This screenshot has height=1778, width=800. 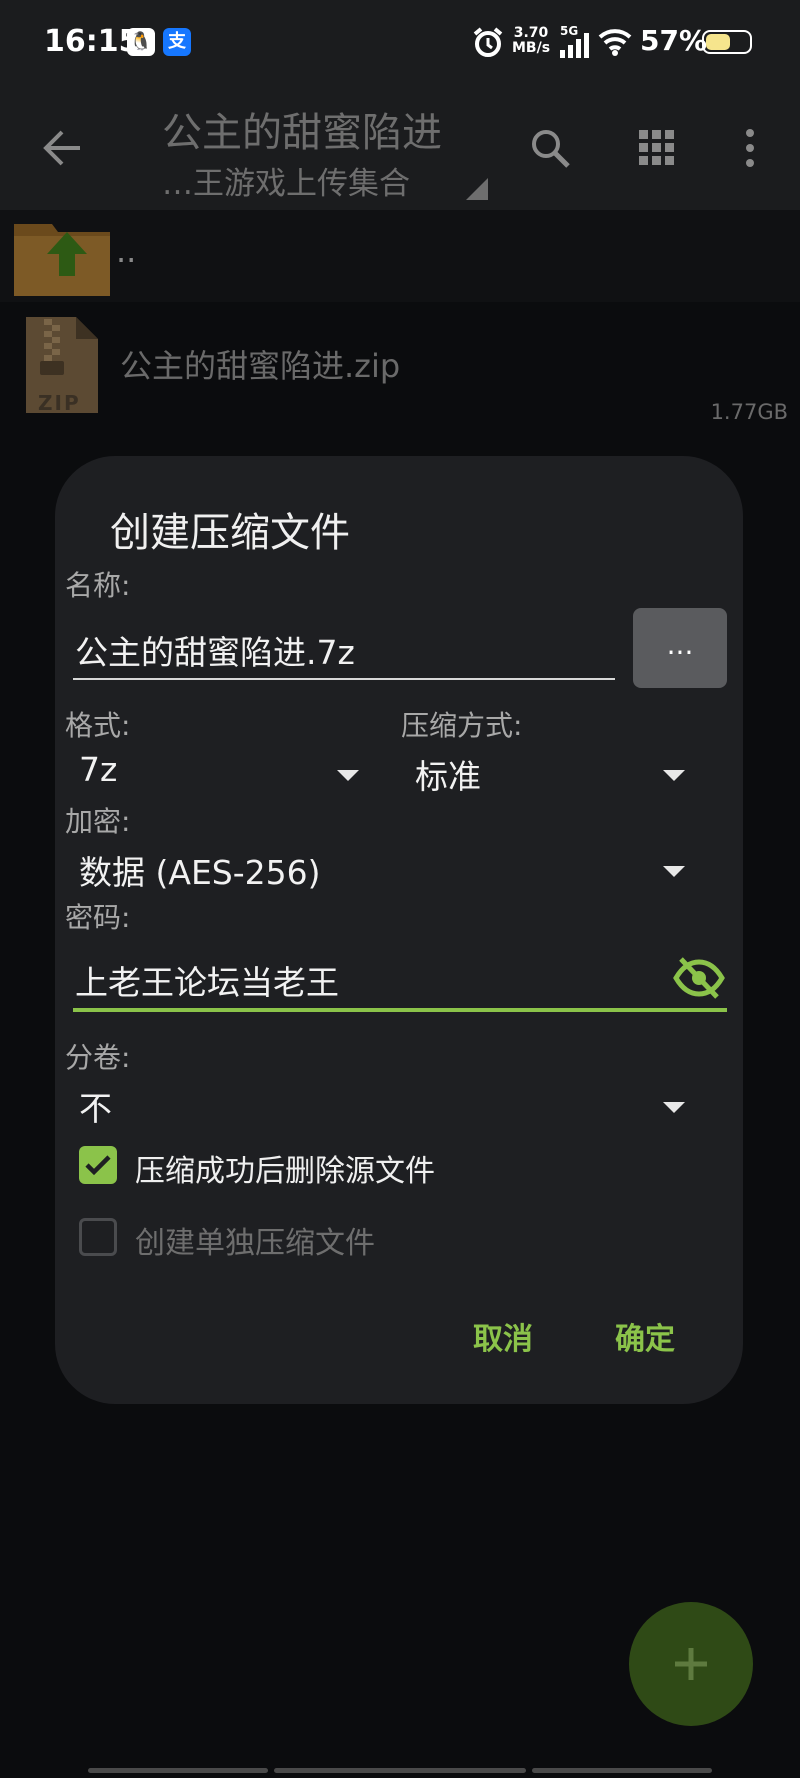 I want to click on status-bar: 16:15 🐧 支 3.70 MB/s 5G 57%, so click(x=400, y=43).